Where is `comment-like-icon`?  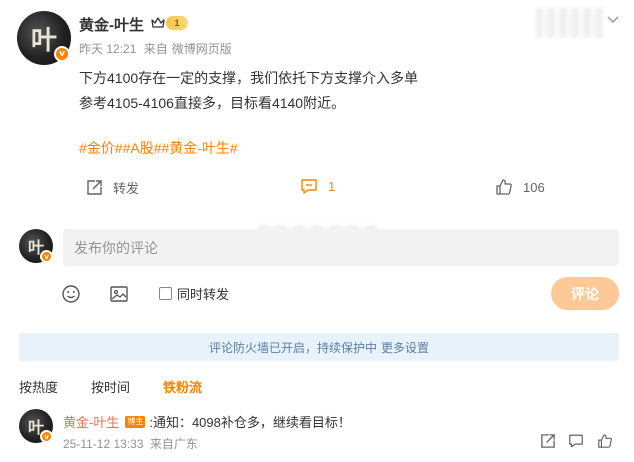 comment-like-icon is located at coordinates (605, 441).